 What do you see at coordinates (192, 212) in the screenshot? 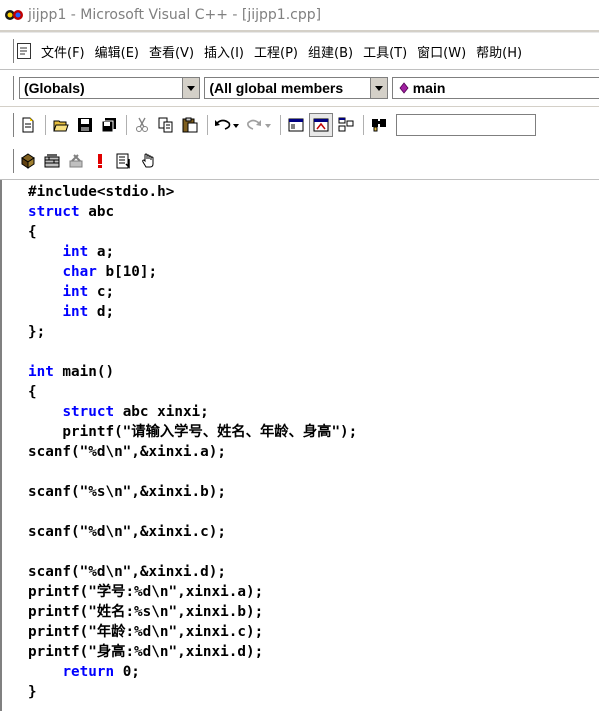
I see `code-line: struct abc` at bounding box center [192, 212].